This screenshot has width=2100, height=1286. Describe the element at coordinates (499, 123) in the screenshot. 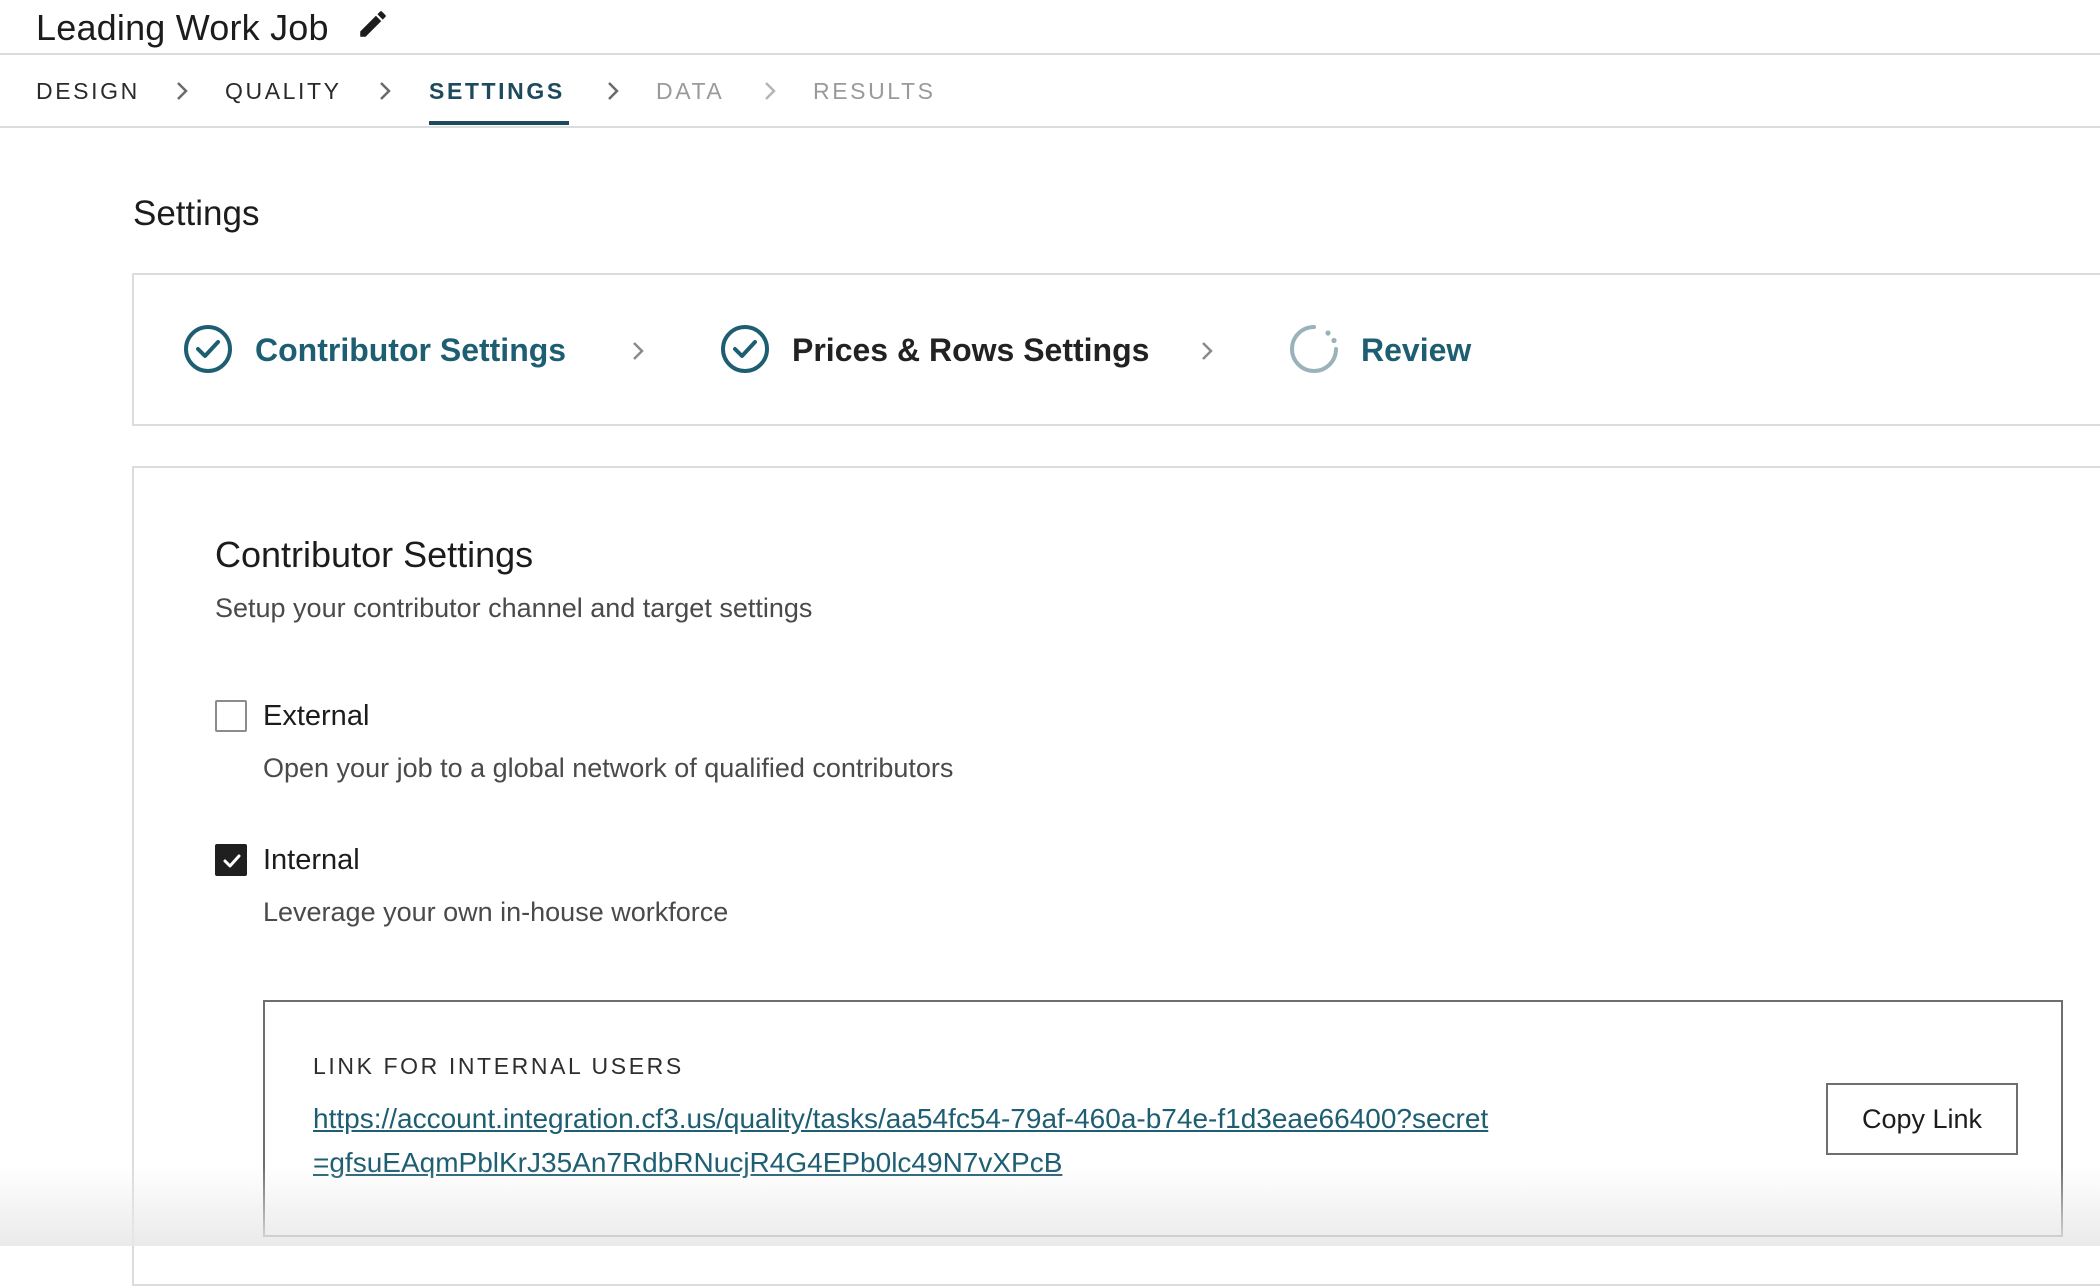

I see `active-tab-indicator` at that location.